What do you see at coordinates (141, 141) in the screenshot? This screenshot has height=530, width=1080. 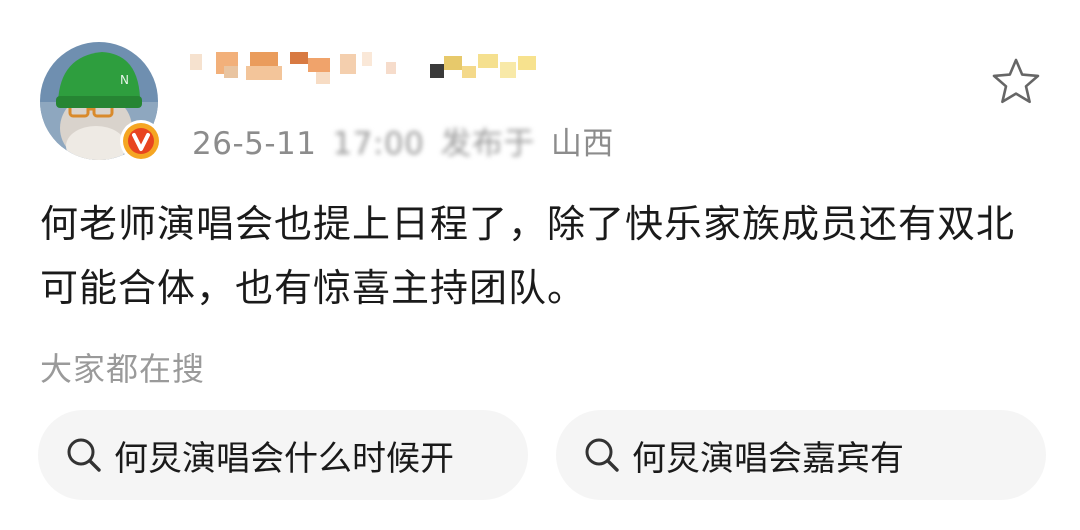 I see `verified-badge-icon` at bounding box center [141, 141].